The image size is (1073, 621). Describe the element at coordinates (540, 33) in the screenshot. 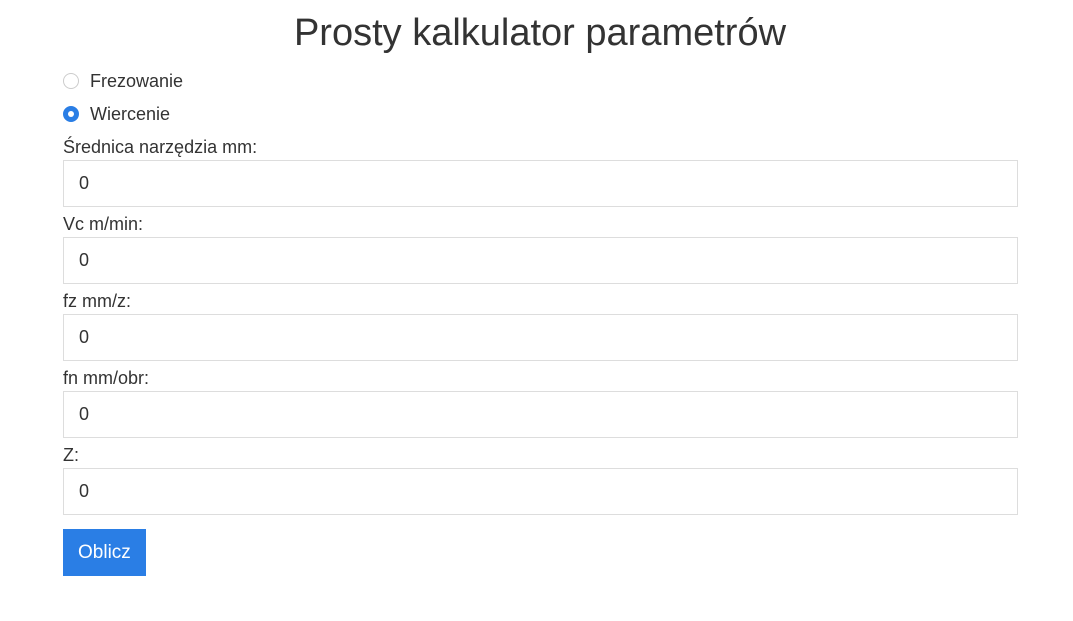

I see `page-title: Prosty kalkulator parametrów` at that location.